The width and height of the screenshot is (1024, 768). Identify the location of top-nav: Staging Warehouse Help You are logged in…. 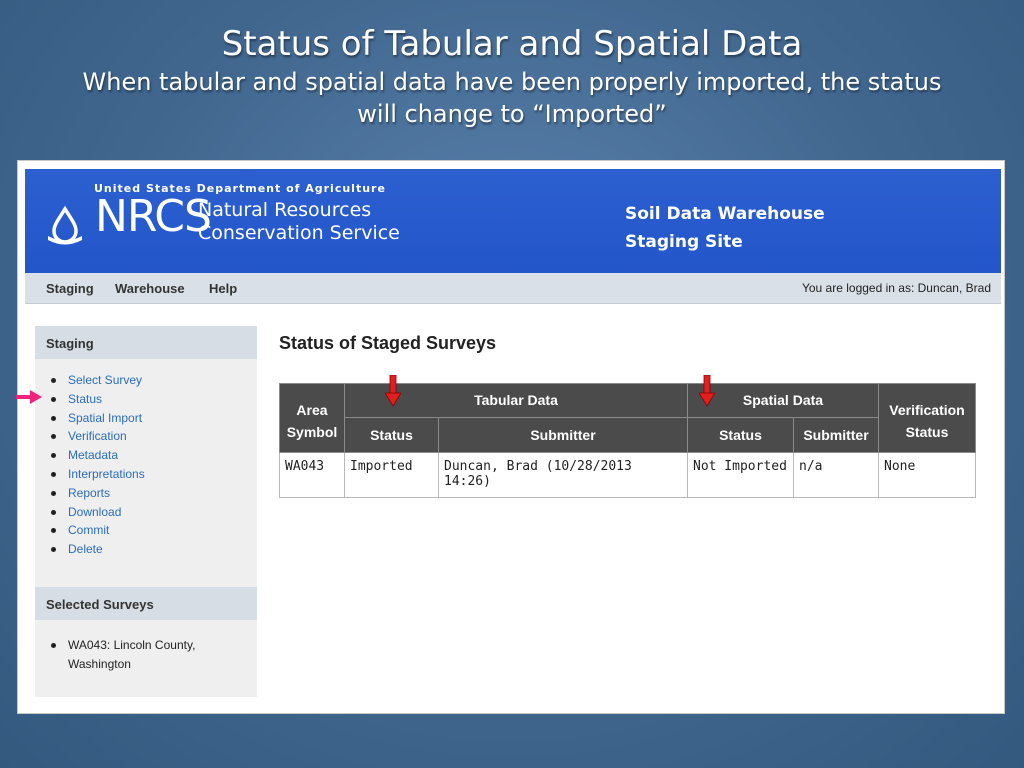
(513, 288).